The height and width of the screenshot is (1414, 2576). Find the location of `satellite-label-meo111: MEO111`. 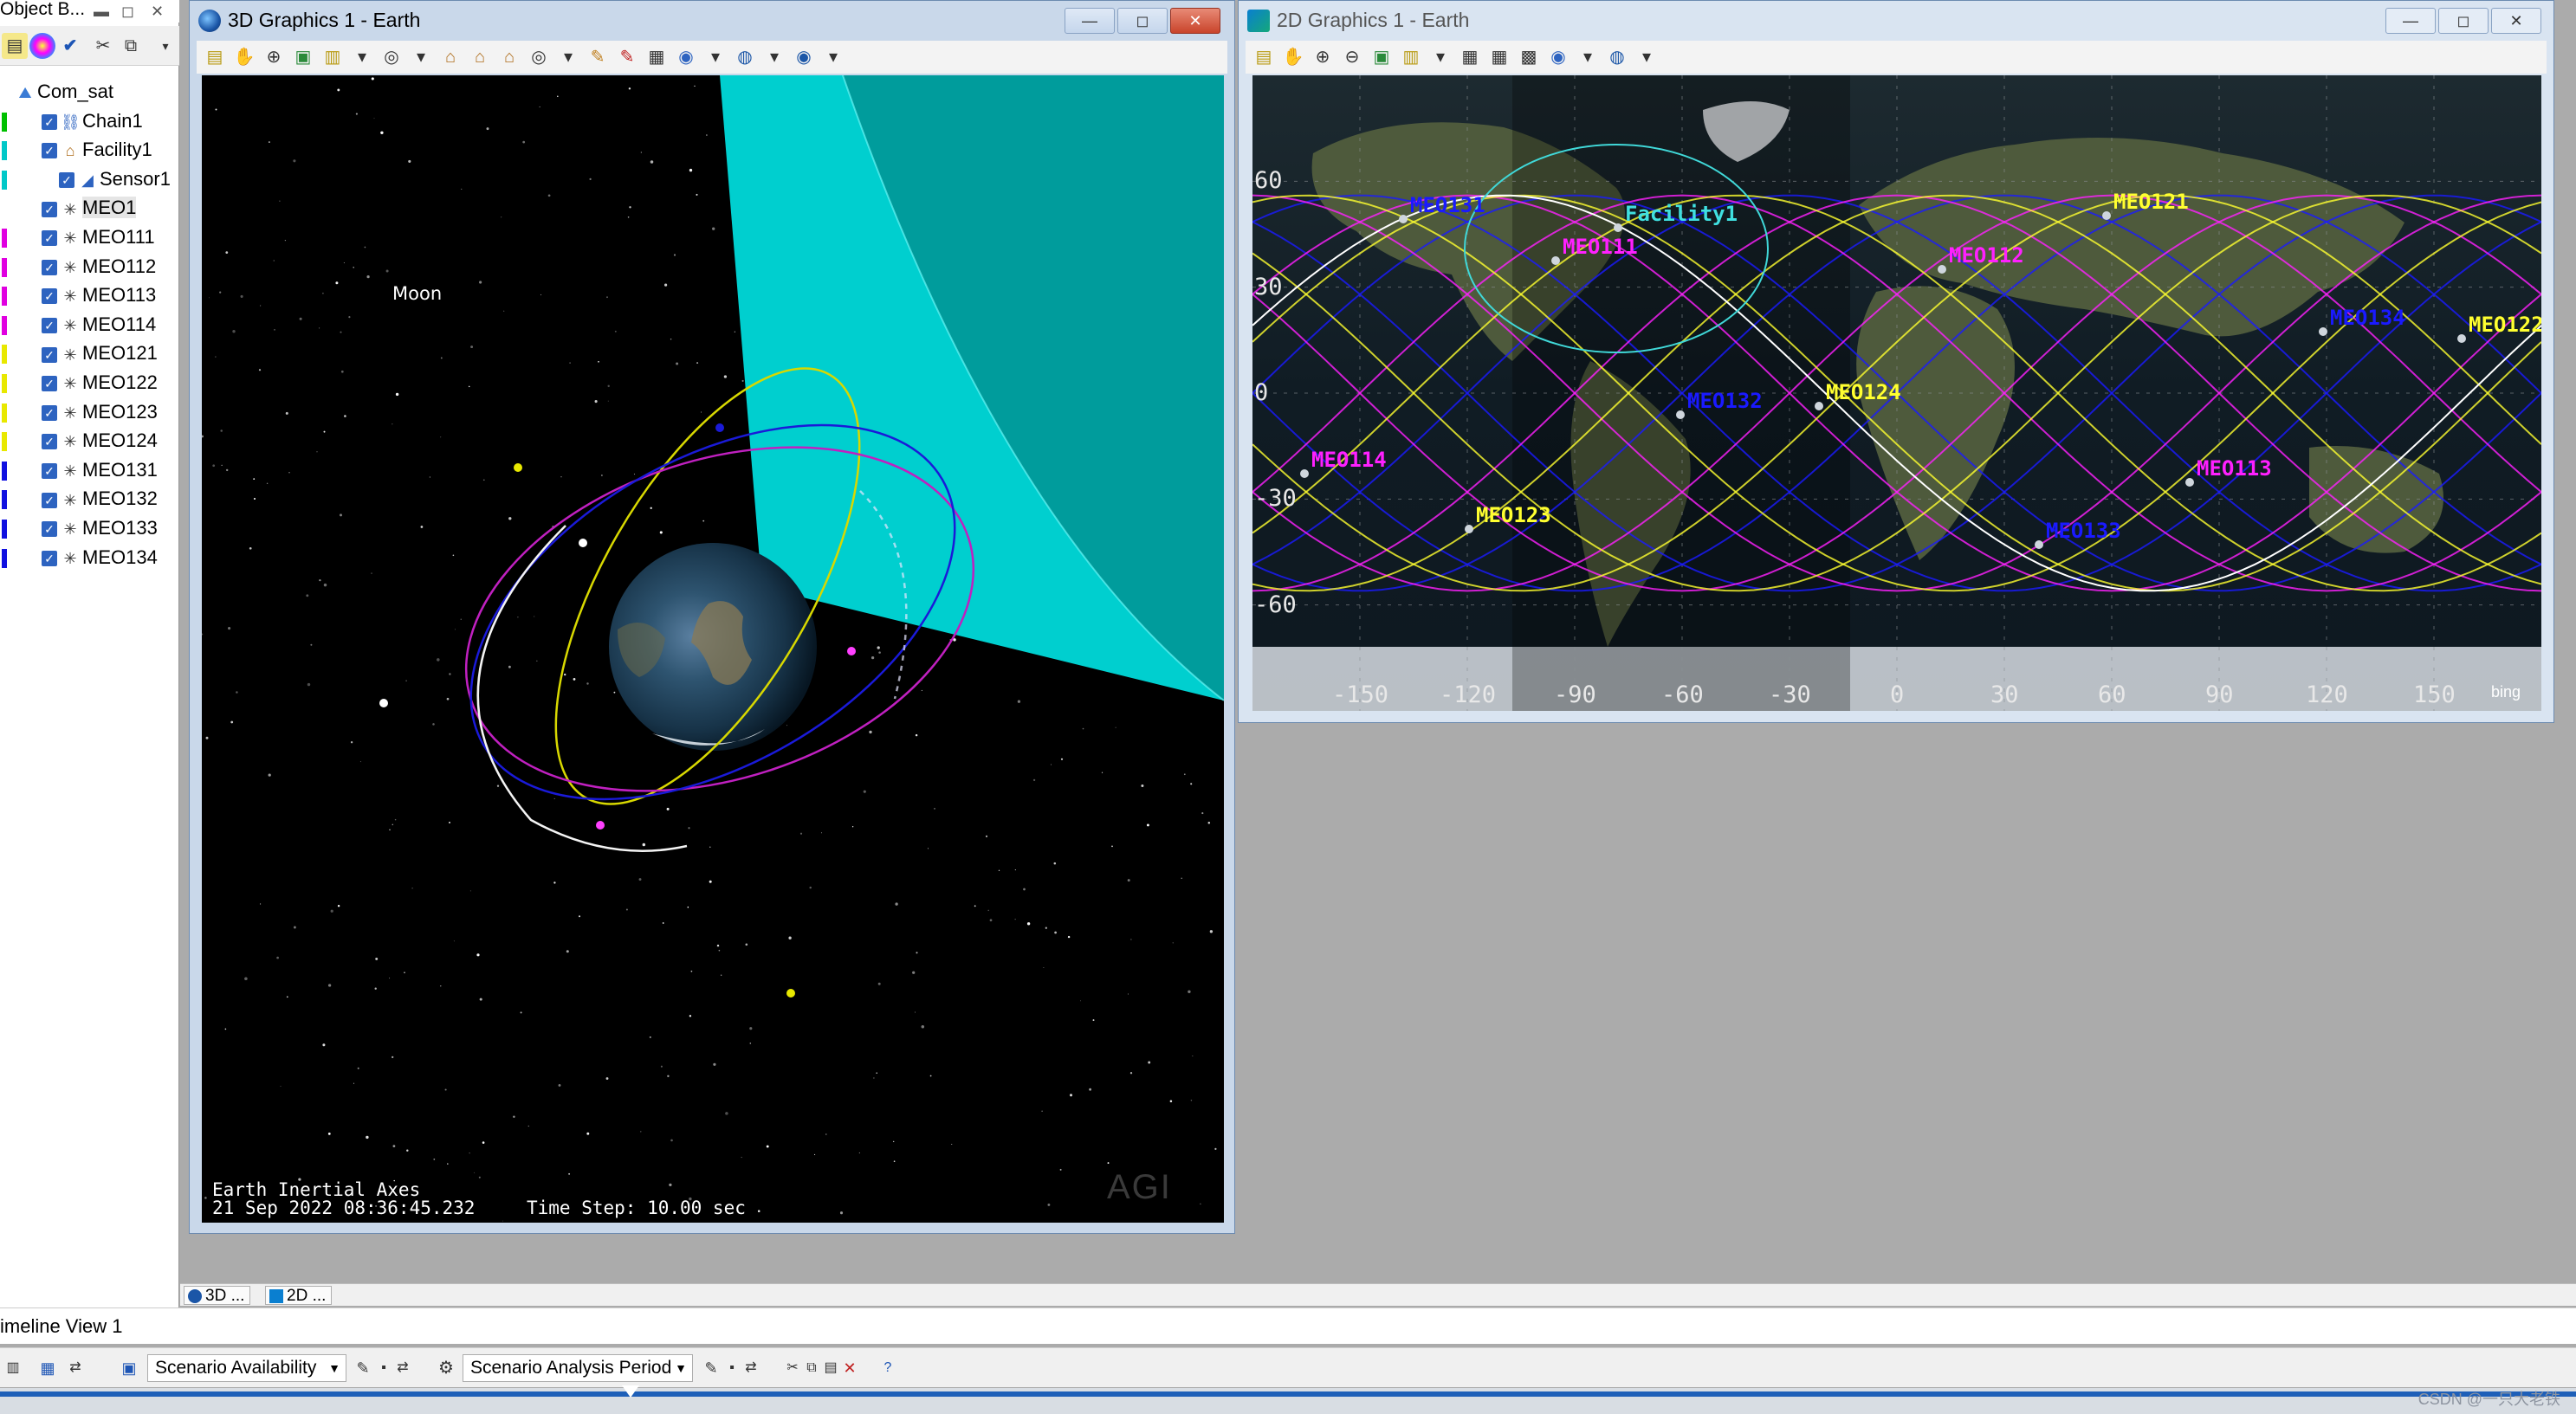

satellite-label-meo111: MEO111 is located at coordinates (1600, 247).